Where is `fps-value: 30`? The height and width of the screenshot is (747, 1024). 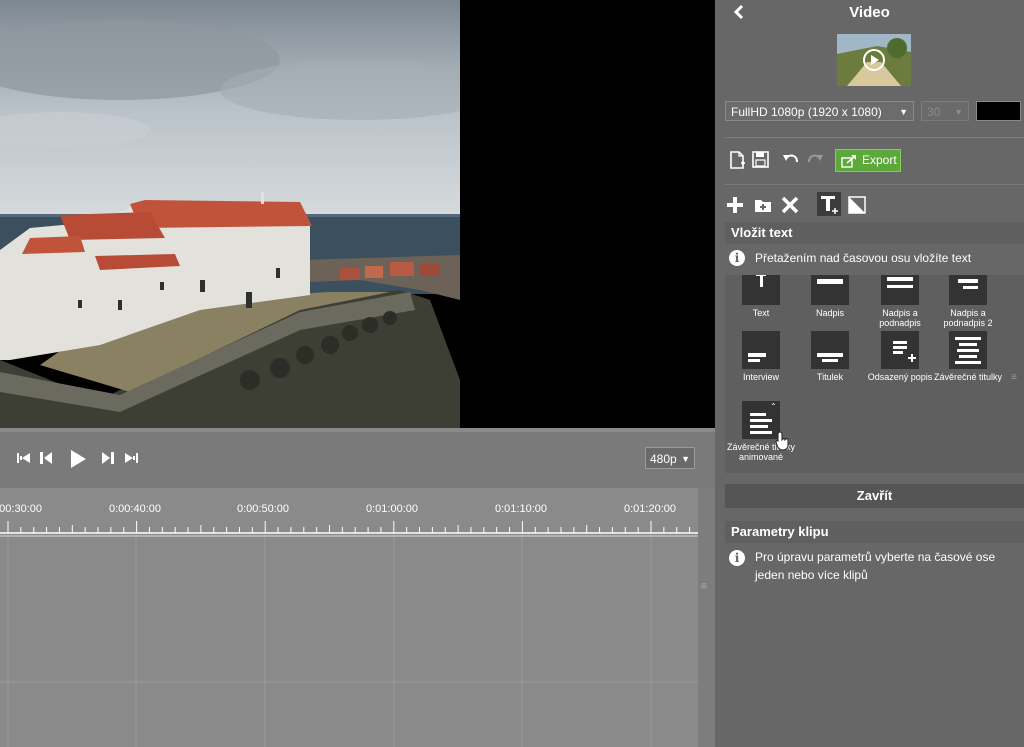 fps-value: 30 is located at coordinates (934, 112).